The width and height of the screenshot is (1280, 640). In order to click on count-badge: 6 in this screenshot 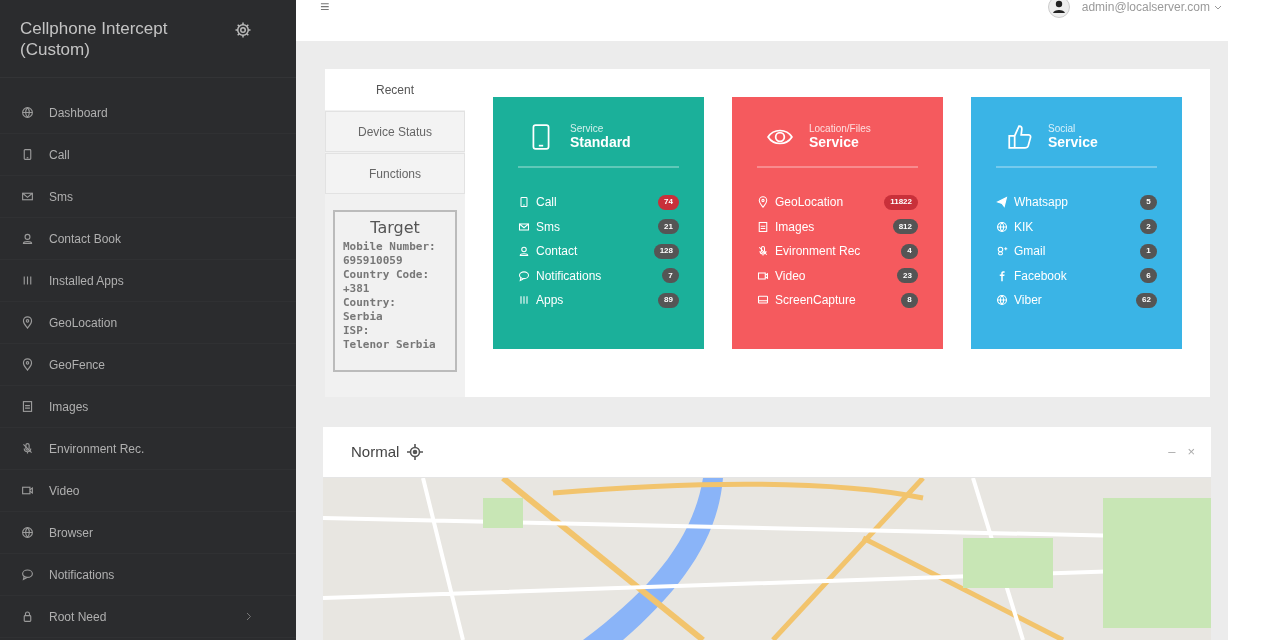, I will do `click(1148, 276)`.